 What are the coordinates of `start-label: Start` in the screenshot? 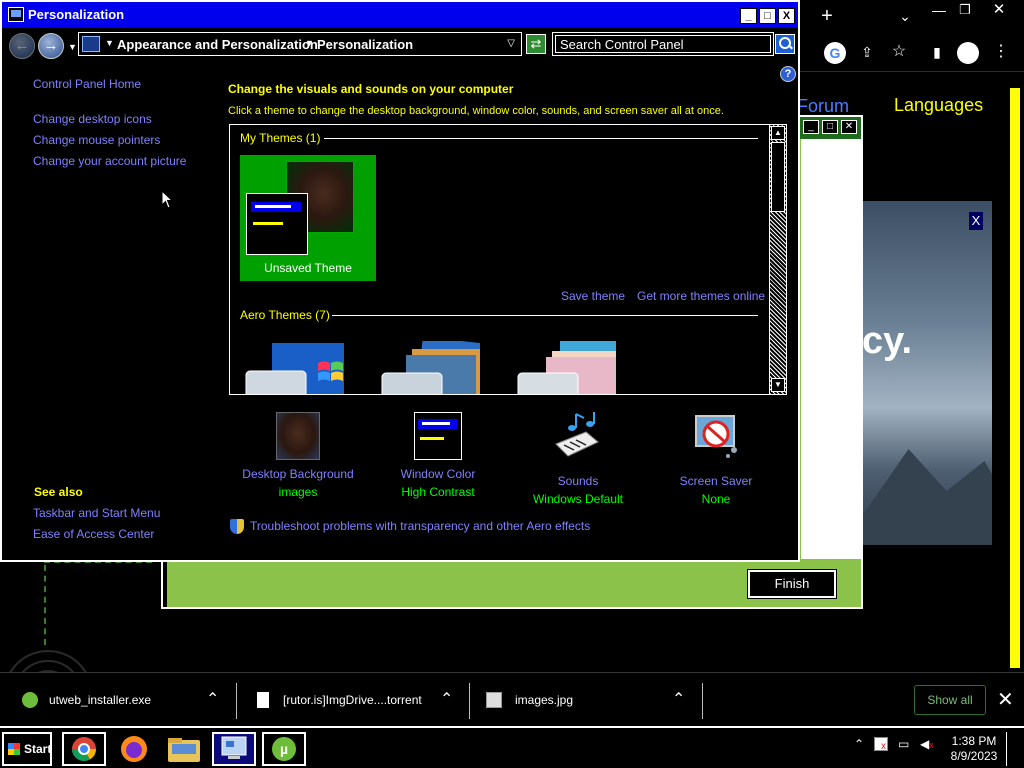 It's located at (38, 749).